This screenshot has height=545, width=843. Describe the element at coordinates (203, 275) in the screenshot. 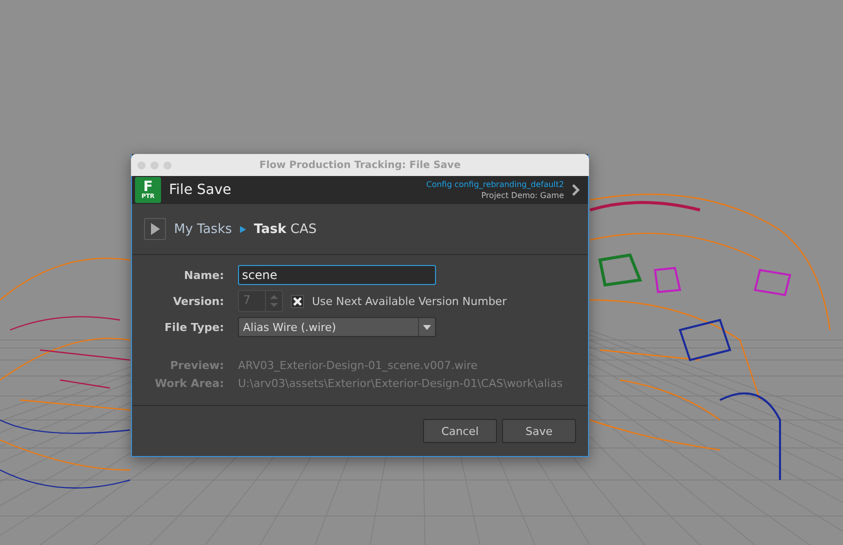

I see `name-label: Name:` at that location.